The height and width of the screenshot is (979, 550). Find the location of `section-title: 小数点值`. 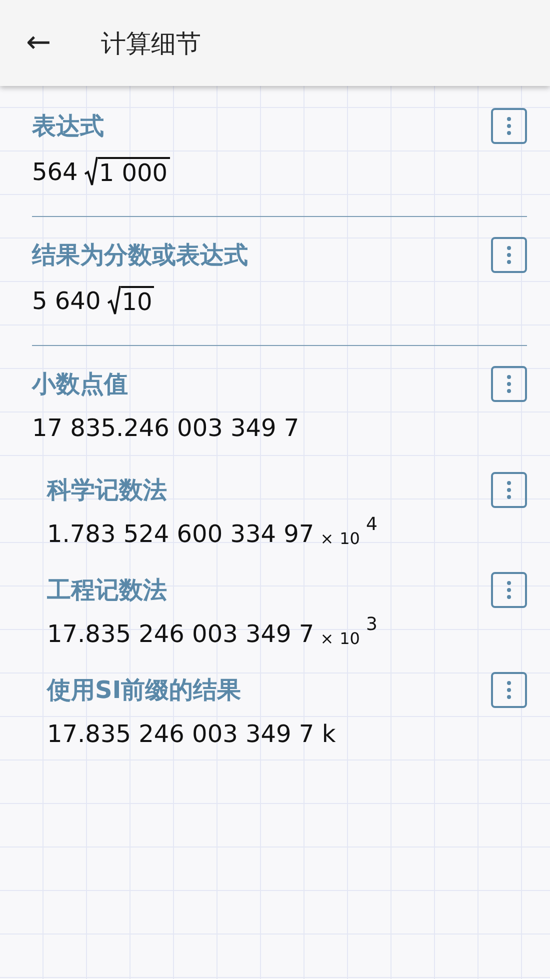

section-title: 小数点值 is located at coordinates (80, 384).